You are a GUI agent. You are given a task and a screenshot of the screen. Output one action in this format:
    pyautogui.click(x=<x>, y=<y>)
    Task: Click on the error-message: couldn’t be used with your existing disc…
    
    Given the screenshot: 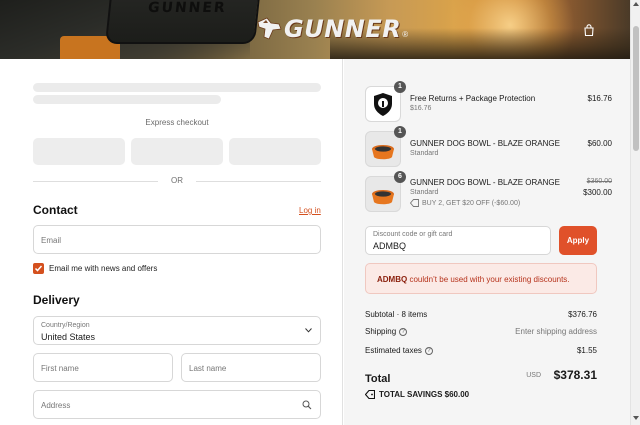 What is the action you would take?
    pyautogui.click(x=488, y=279)
    